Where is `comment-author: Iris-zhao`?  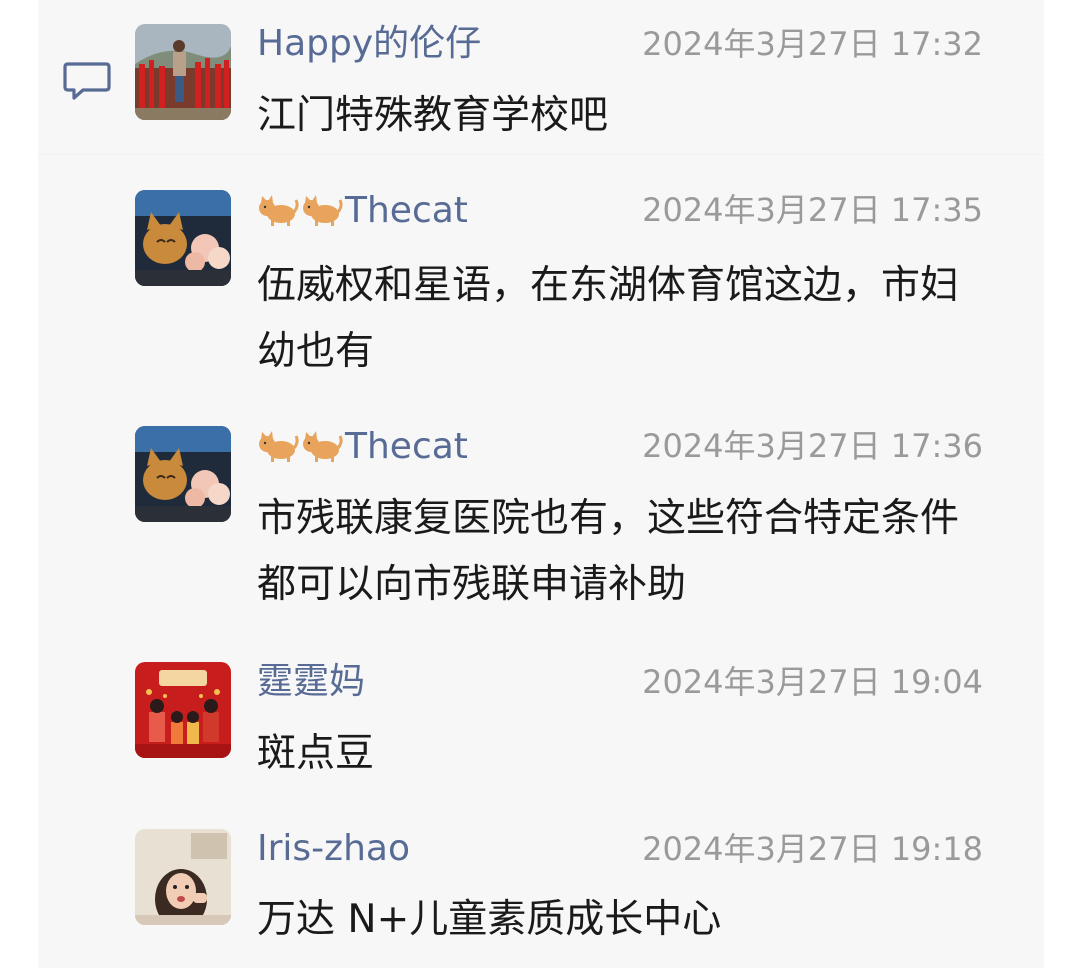 comment-author: Iris-zhao is located at coordinates (333, 849).